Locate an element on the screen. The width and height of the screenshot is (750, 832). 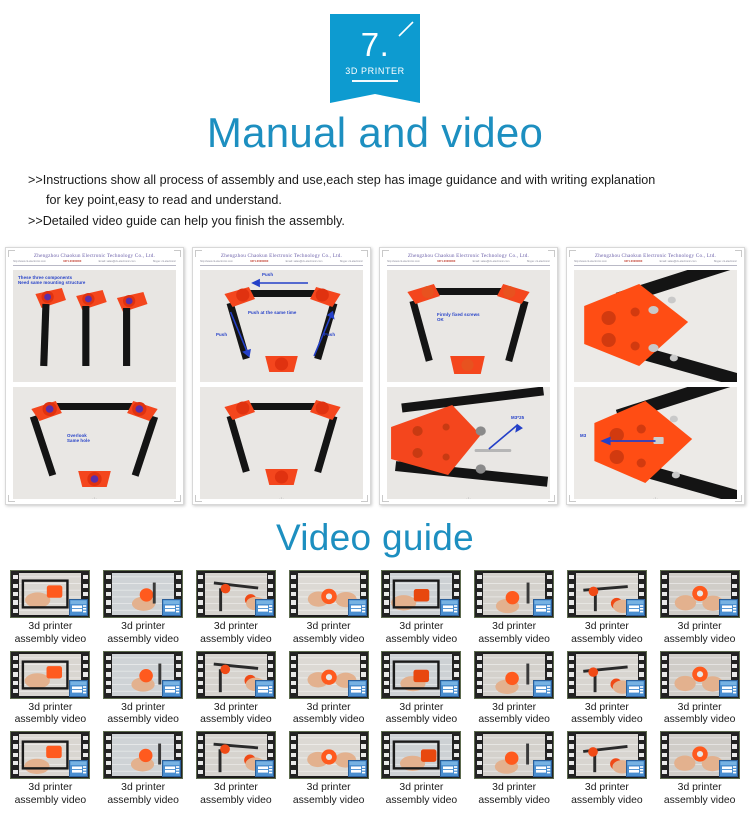
badge-notch is located at coordinates (375, 98).